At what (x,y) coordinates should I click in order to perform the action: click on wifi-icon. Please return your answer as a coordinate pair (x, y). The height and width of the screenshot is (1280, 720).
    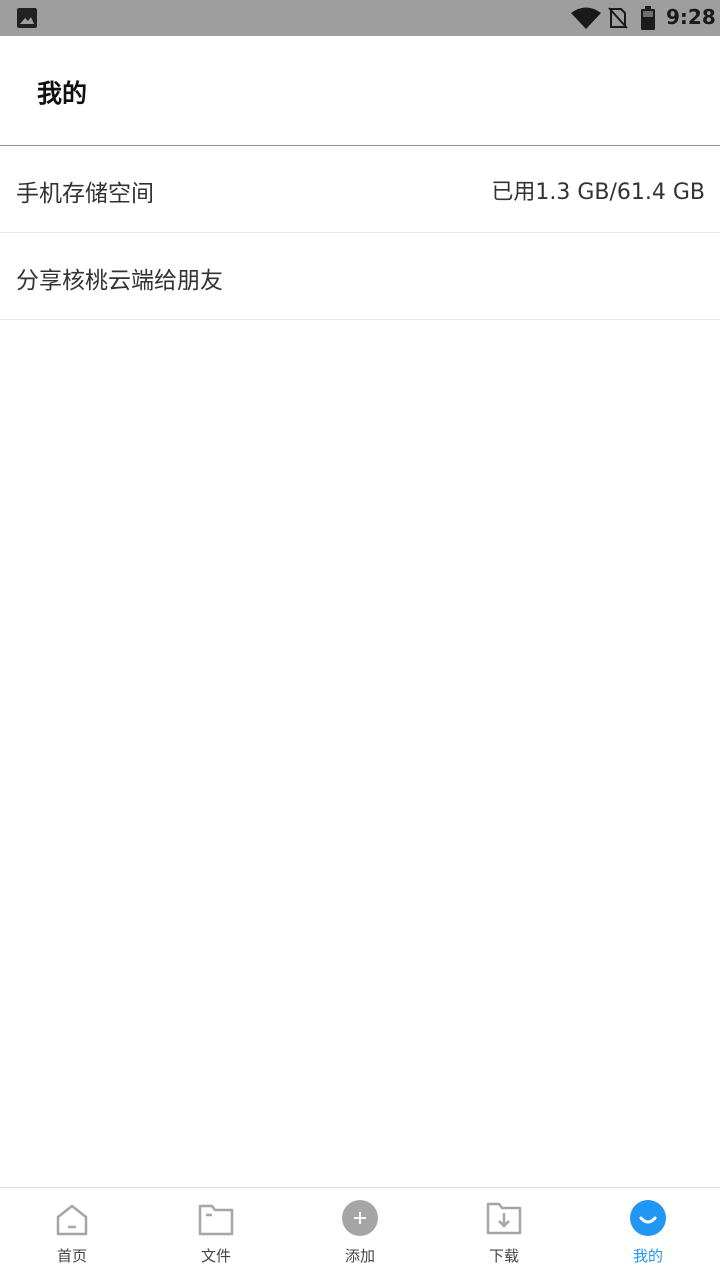
    Looking at the image, I should click on (586, 18).